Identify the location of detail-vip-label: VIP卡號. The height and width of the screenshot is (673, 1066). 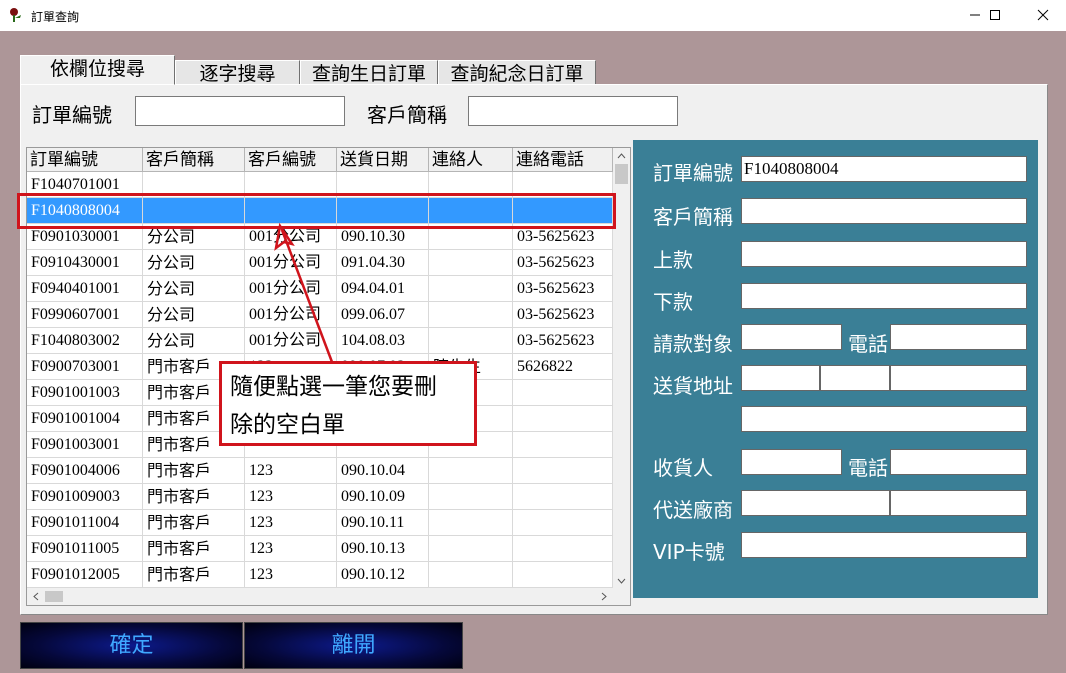
(689, 552).